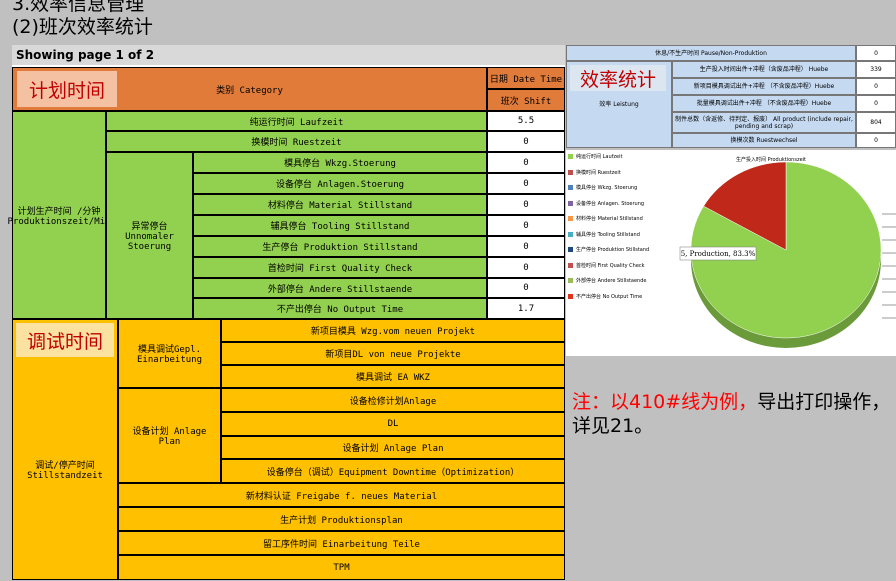  What do you see at coordinates (764, 140) in the screenshot?
I see `summary-row-label: 换模次数 Ruestwechsel` at bounding box center [764, 140].